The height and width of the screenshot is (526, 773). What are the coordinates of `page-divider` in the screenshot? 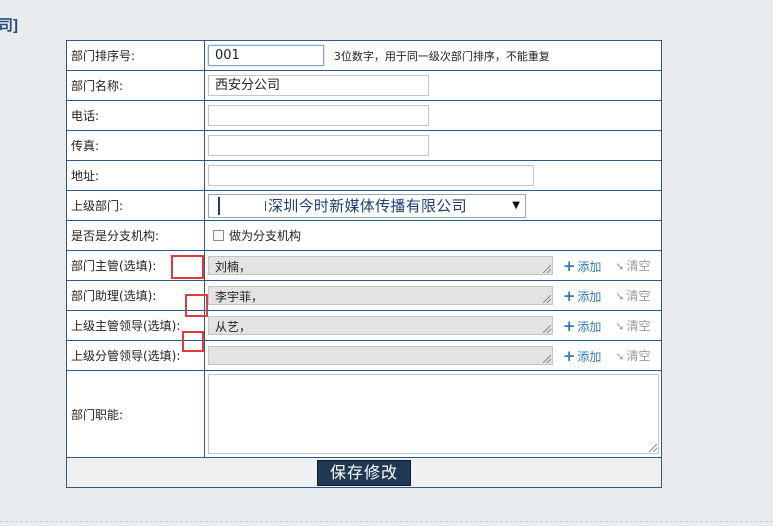 It's located at (386, 521).